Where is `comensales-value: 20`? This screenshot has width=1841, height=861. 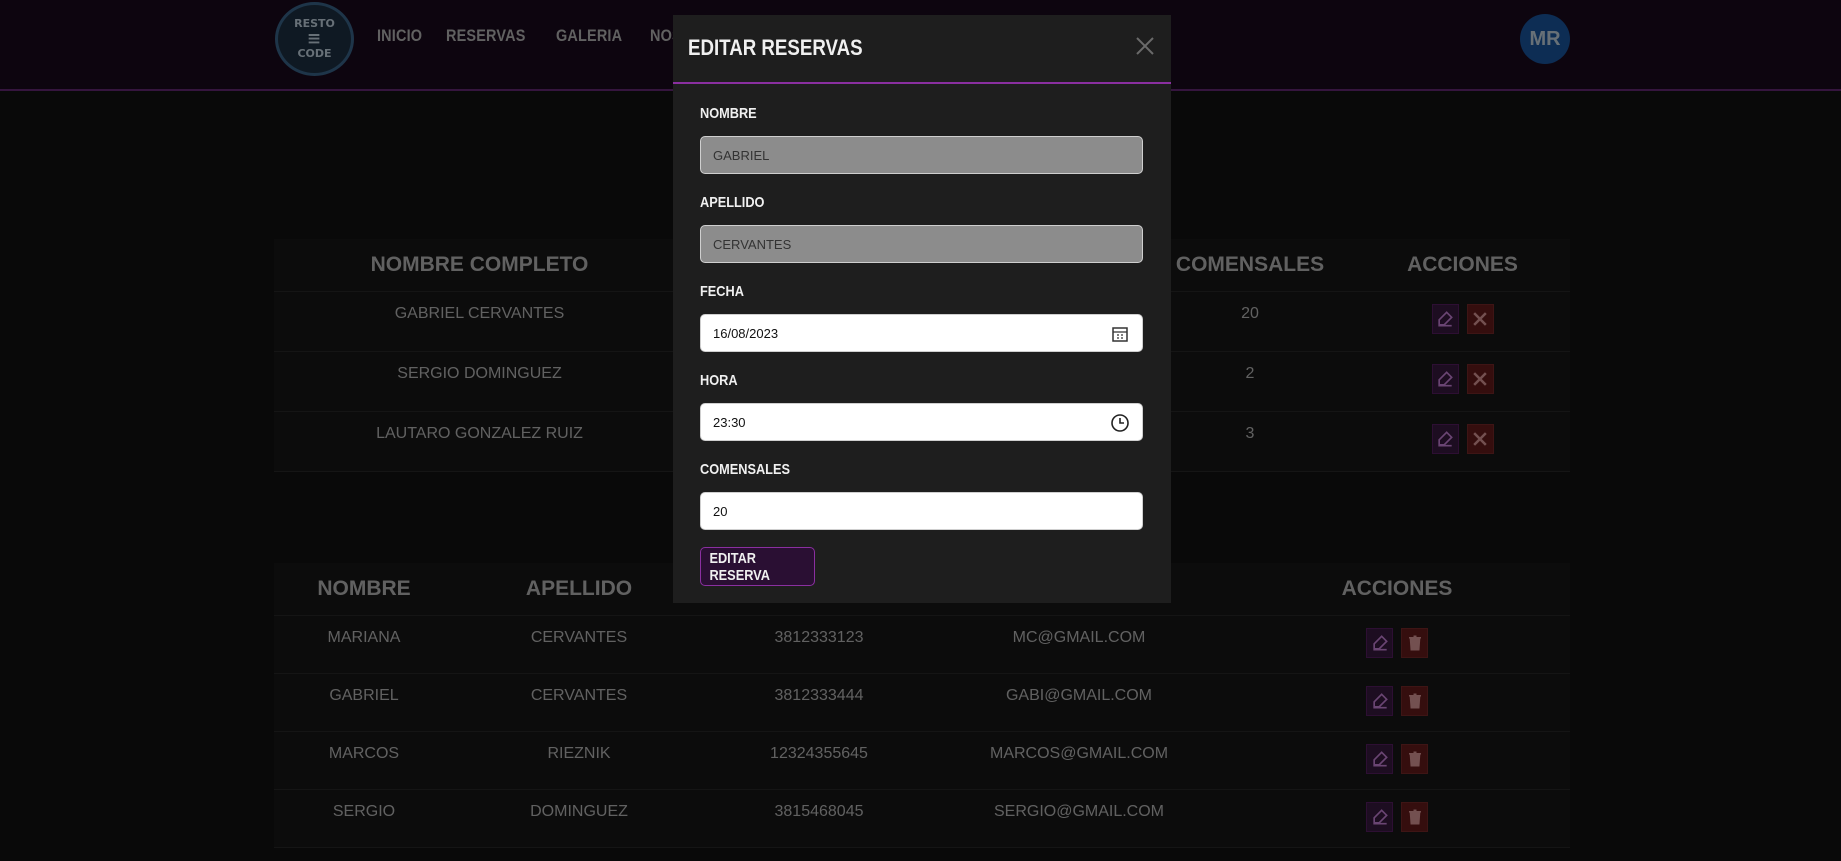
comensales-value: 20 is located at coordinates (720, 511).